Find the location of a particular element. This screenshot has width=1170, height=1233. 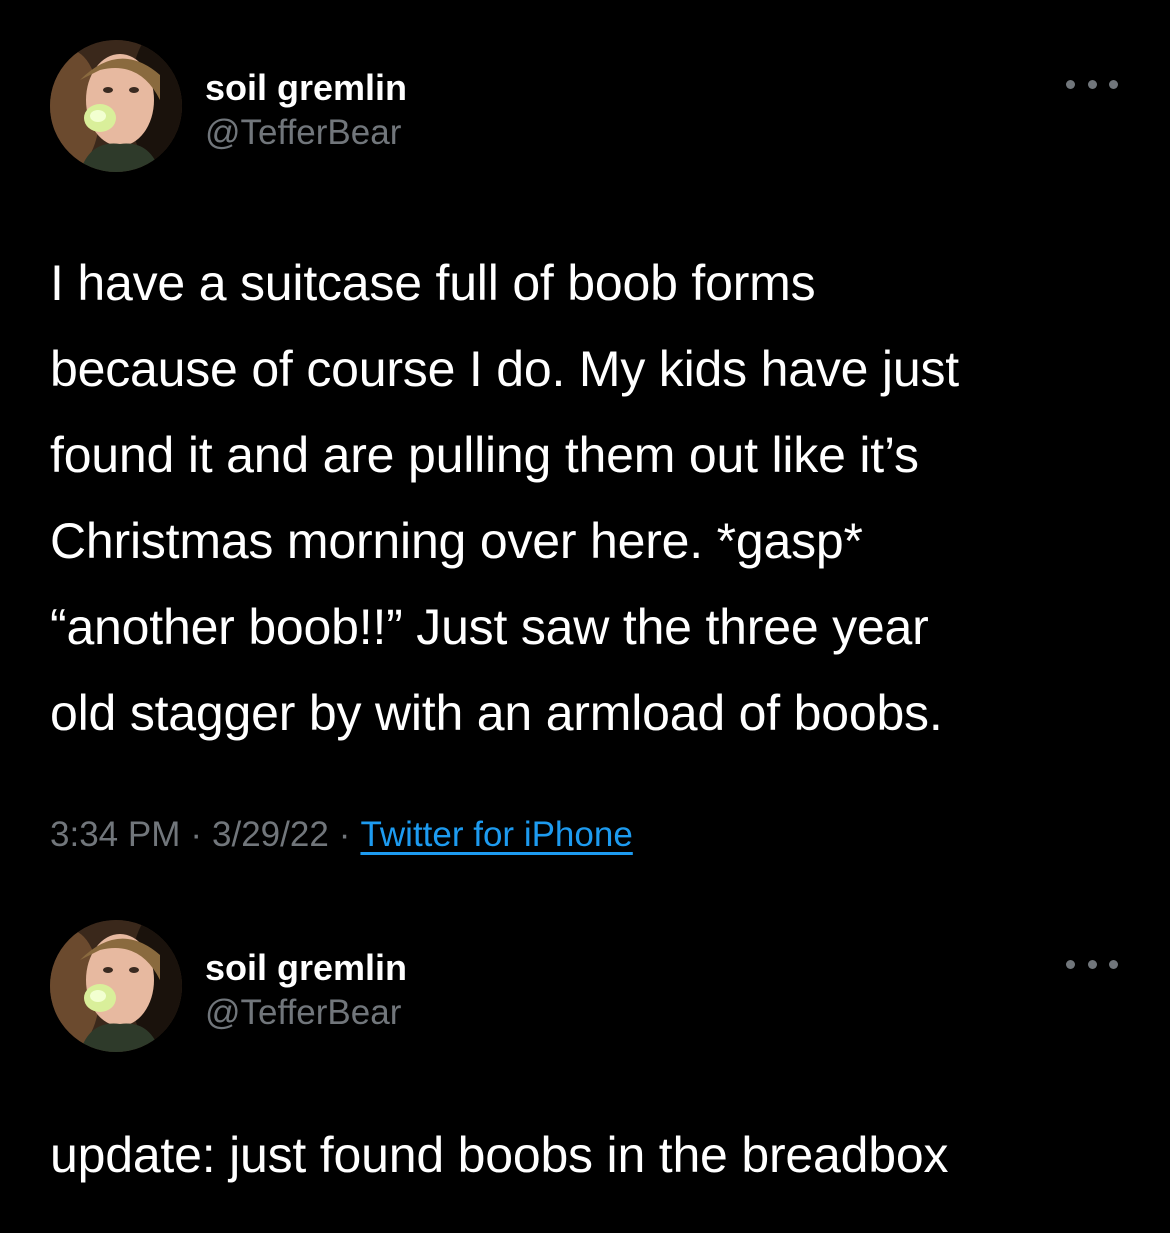

tweet-text: update: just found boobs in the breadbox is located at coordinates (499, 1155).